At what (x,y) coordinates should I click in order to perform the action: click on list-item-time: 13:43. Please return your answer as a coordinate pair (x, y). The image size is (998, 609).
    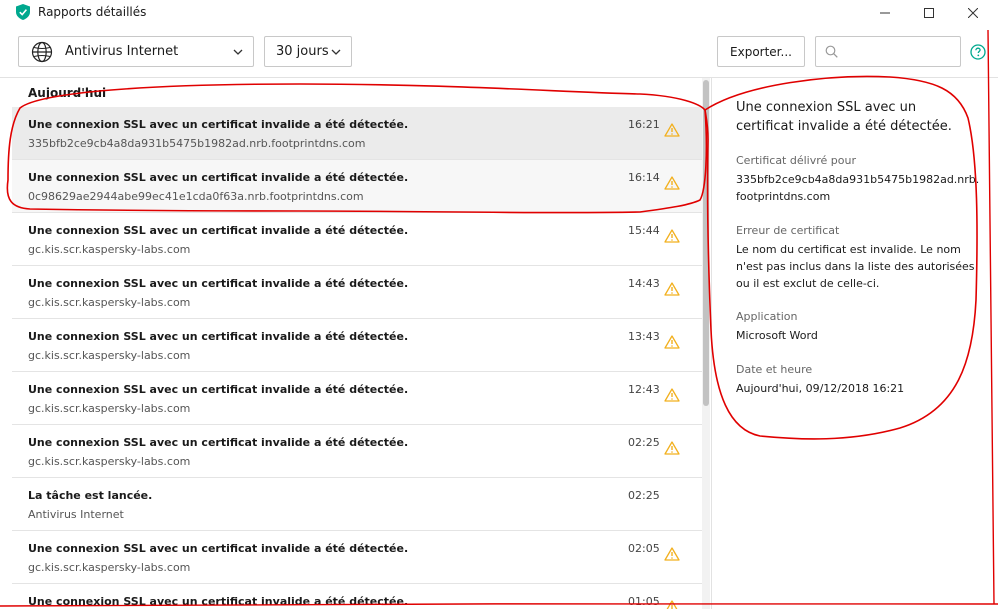
    Looking at the image, I should click on (644, 336).